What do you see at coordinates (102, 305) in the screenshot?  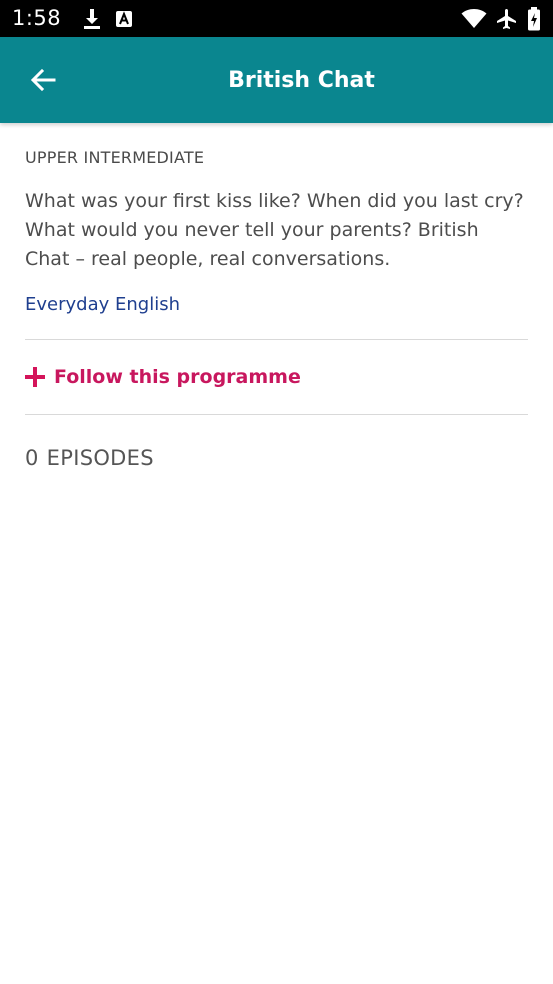 I see `category-link: Everyday English` at bounding box center [102, 305].